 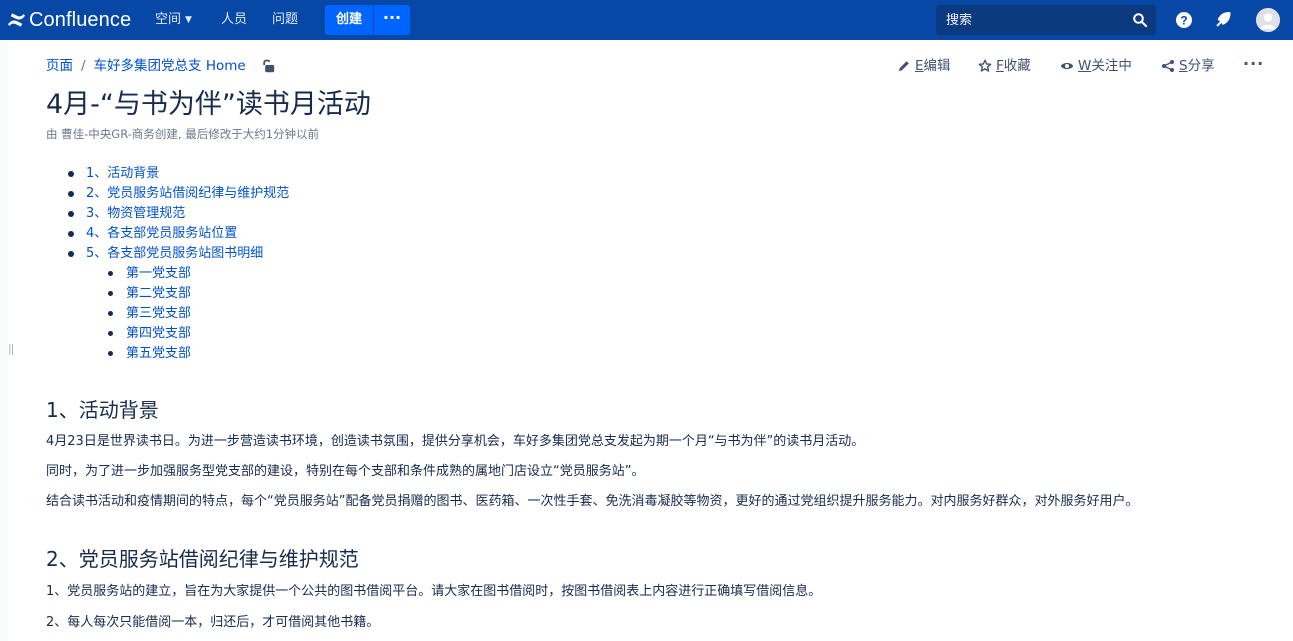 I want to click on top-navigation: Confluence 空间▼ 人员 问题 创建 ··· ?, so click(x=646, y=20).